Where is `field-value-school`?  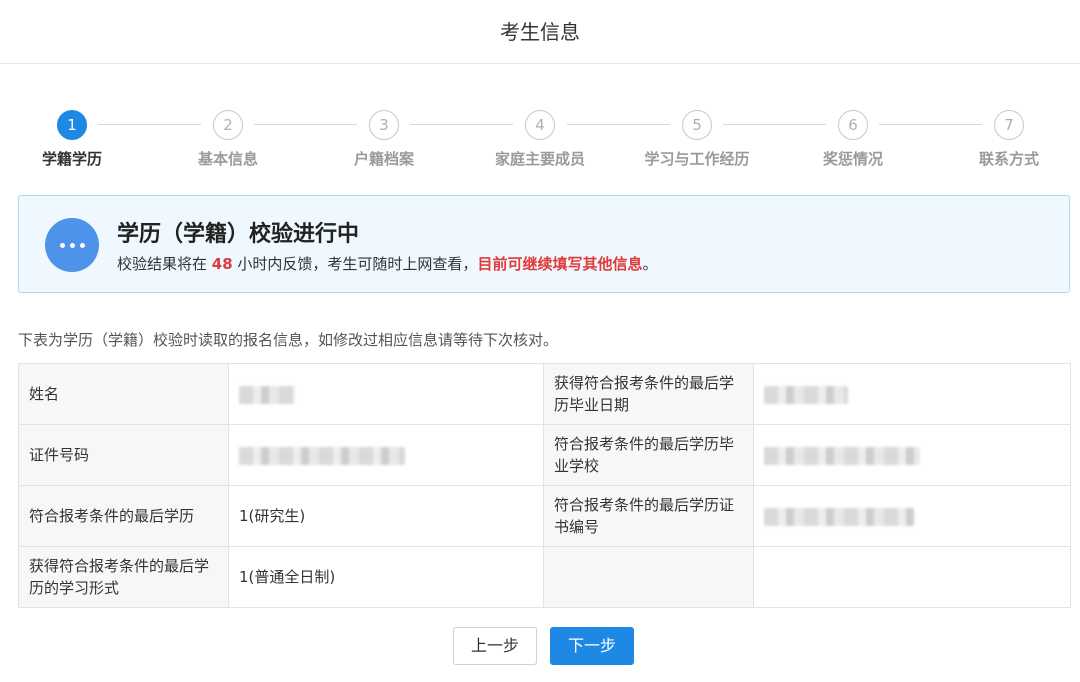 field-value-school is located at coordinates (912, 455).